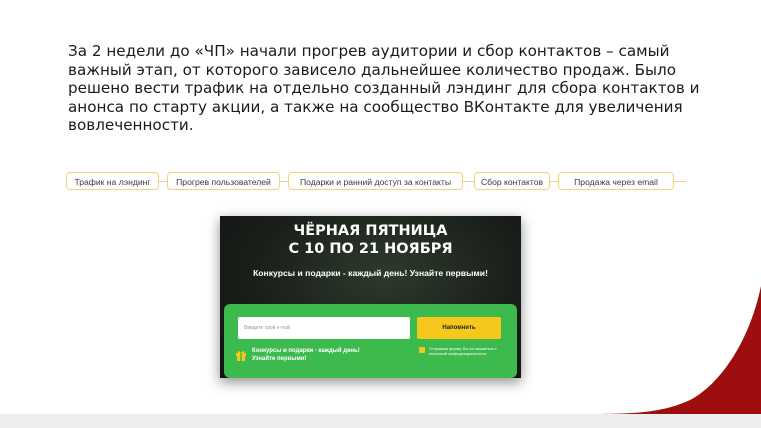 This screenshot has height=428, width=761. What do you see at coordinates (370, 249) in the screenshot?
I see `promo-title-line2: С 10 ПО 21 НОЯБРЯ` at bounding box center [370, 249].